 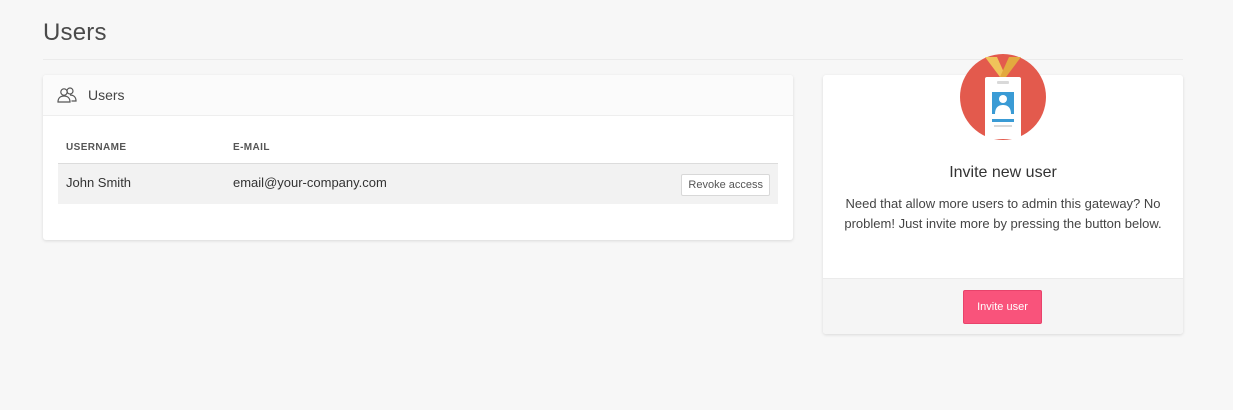 I want to click on table-header: USERNAME E-MAIL, so click(x=418, y=148).